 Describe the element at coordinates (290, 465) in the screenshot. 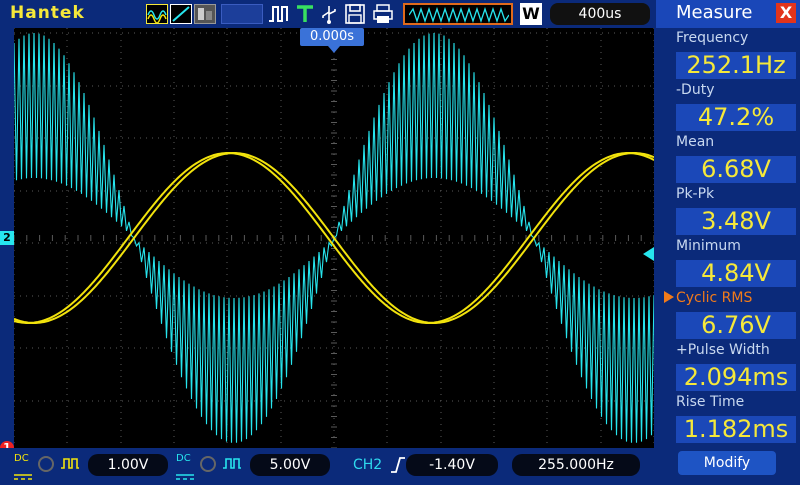

I see `ch2-volts-div-readout: 5.00V` at that location.